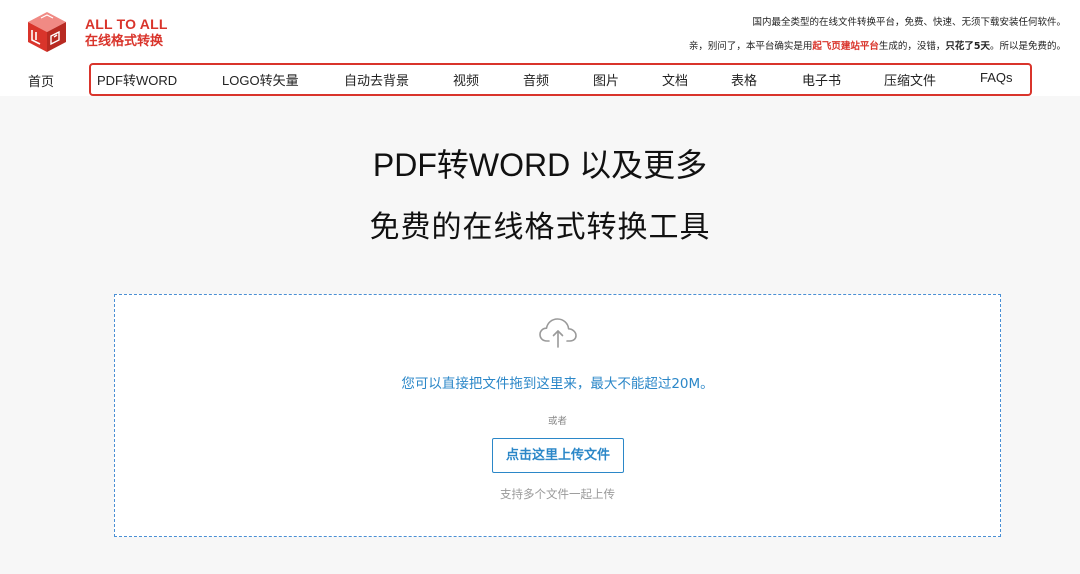 The width and height of the screenshot is (1080, 574). Describe the element at coordinates (536, 79) in the screenshot. I see `nav-item-audio: 音频` at that location.